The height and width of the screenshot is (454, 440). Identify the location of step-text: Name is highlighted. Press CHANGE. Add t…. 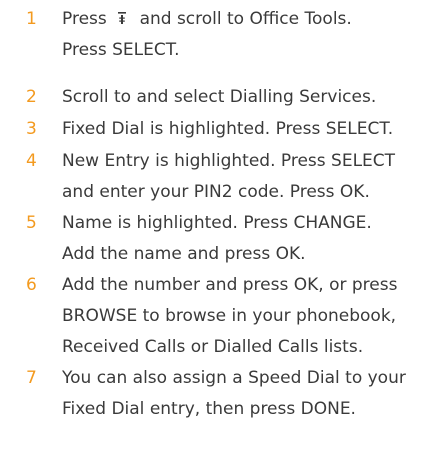
(248, 239).